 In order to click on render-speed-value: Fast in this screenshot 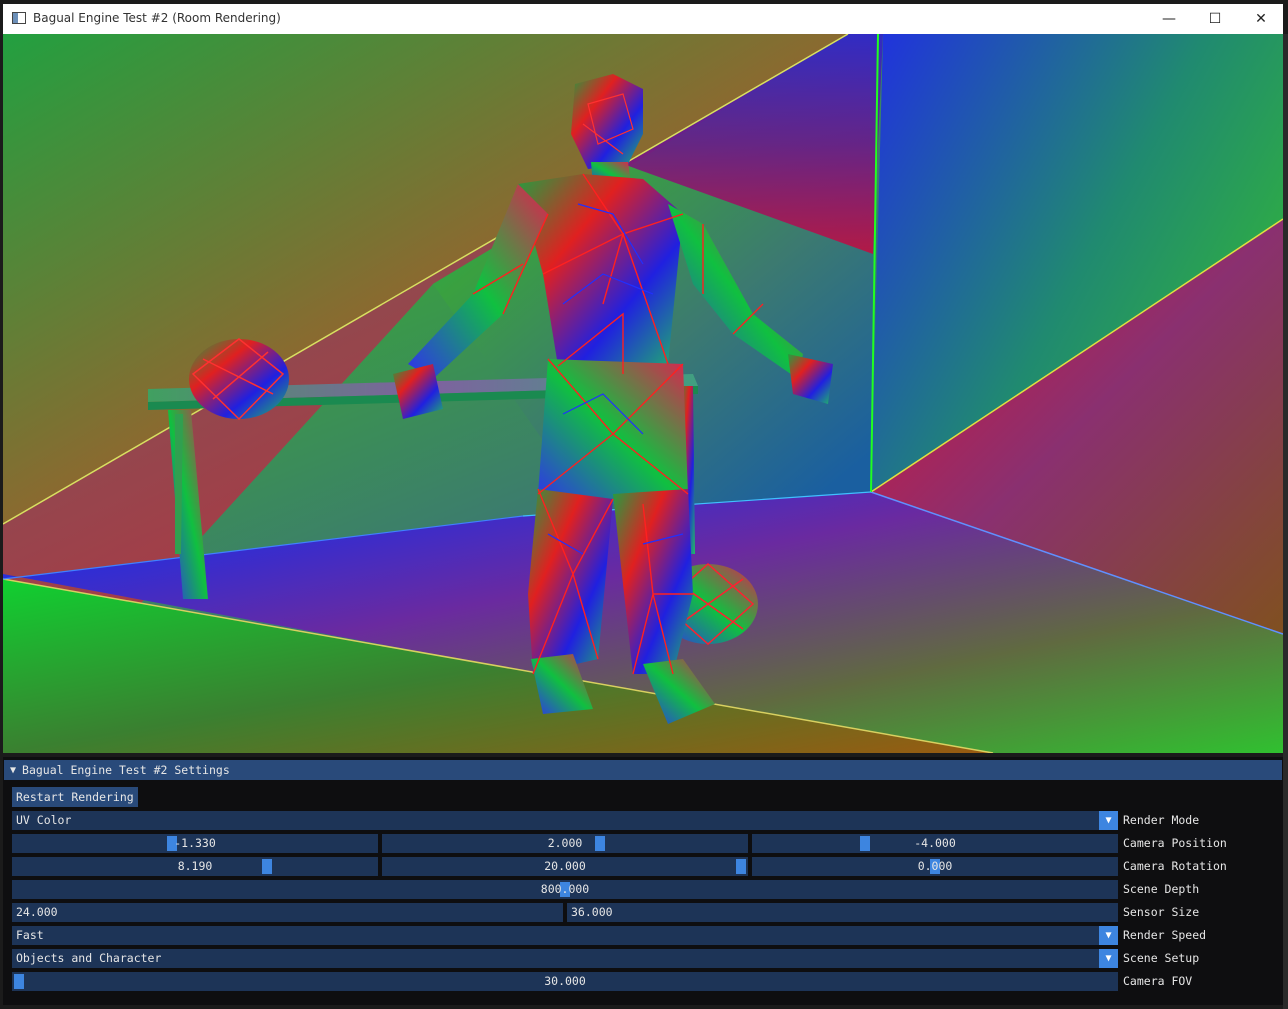, I will do `click(30, 935)`.